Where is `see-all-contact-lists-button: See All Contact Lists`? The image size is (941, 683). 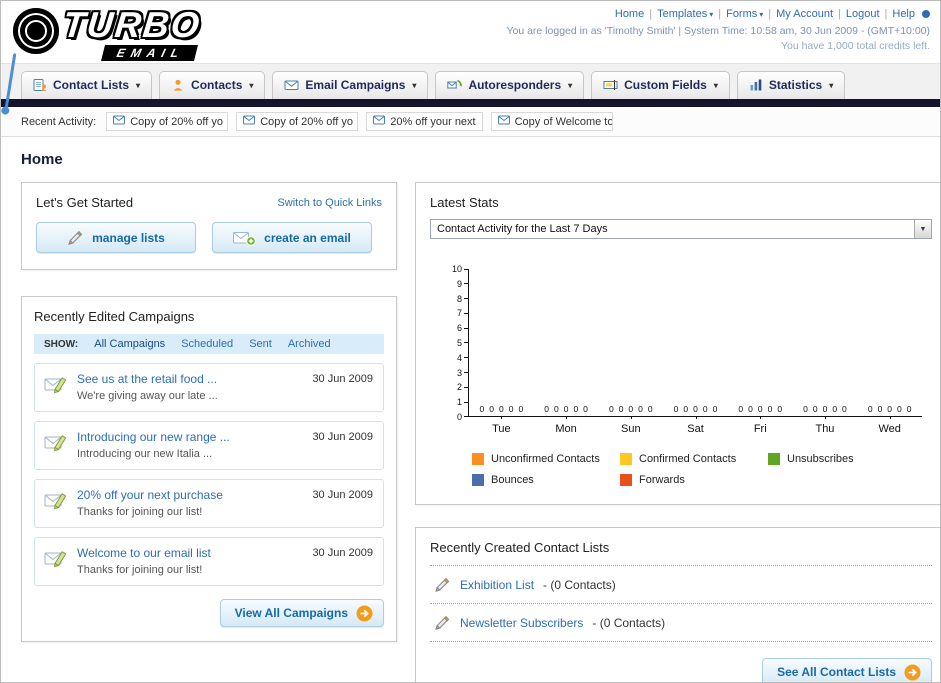
see-all-contact-lists-button: See All Contact Lists is located at coordinates (847, 670).